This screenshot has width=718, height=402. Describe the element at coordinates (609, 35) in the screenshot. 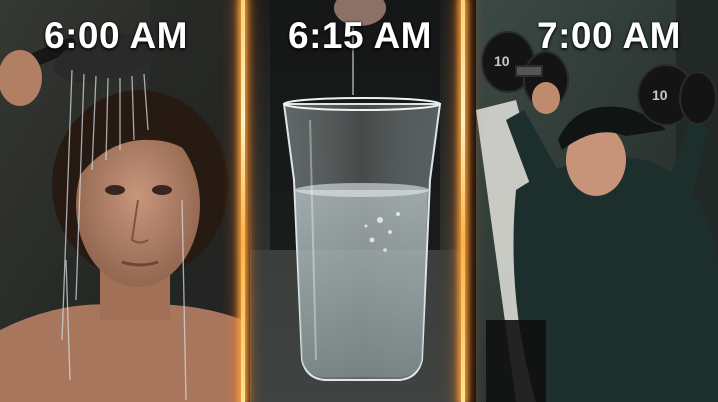

I see `time-label-7-00: 7:00 AM` at that location.